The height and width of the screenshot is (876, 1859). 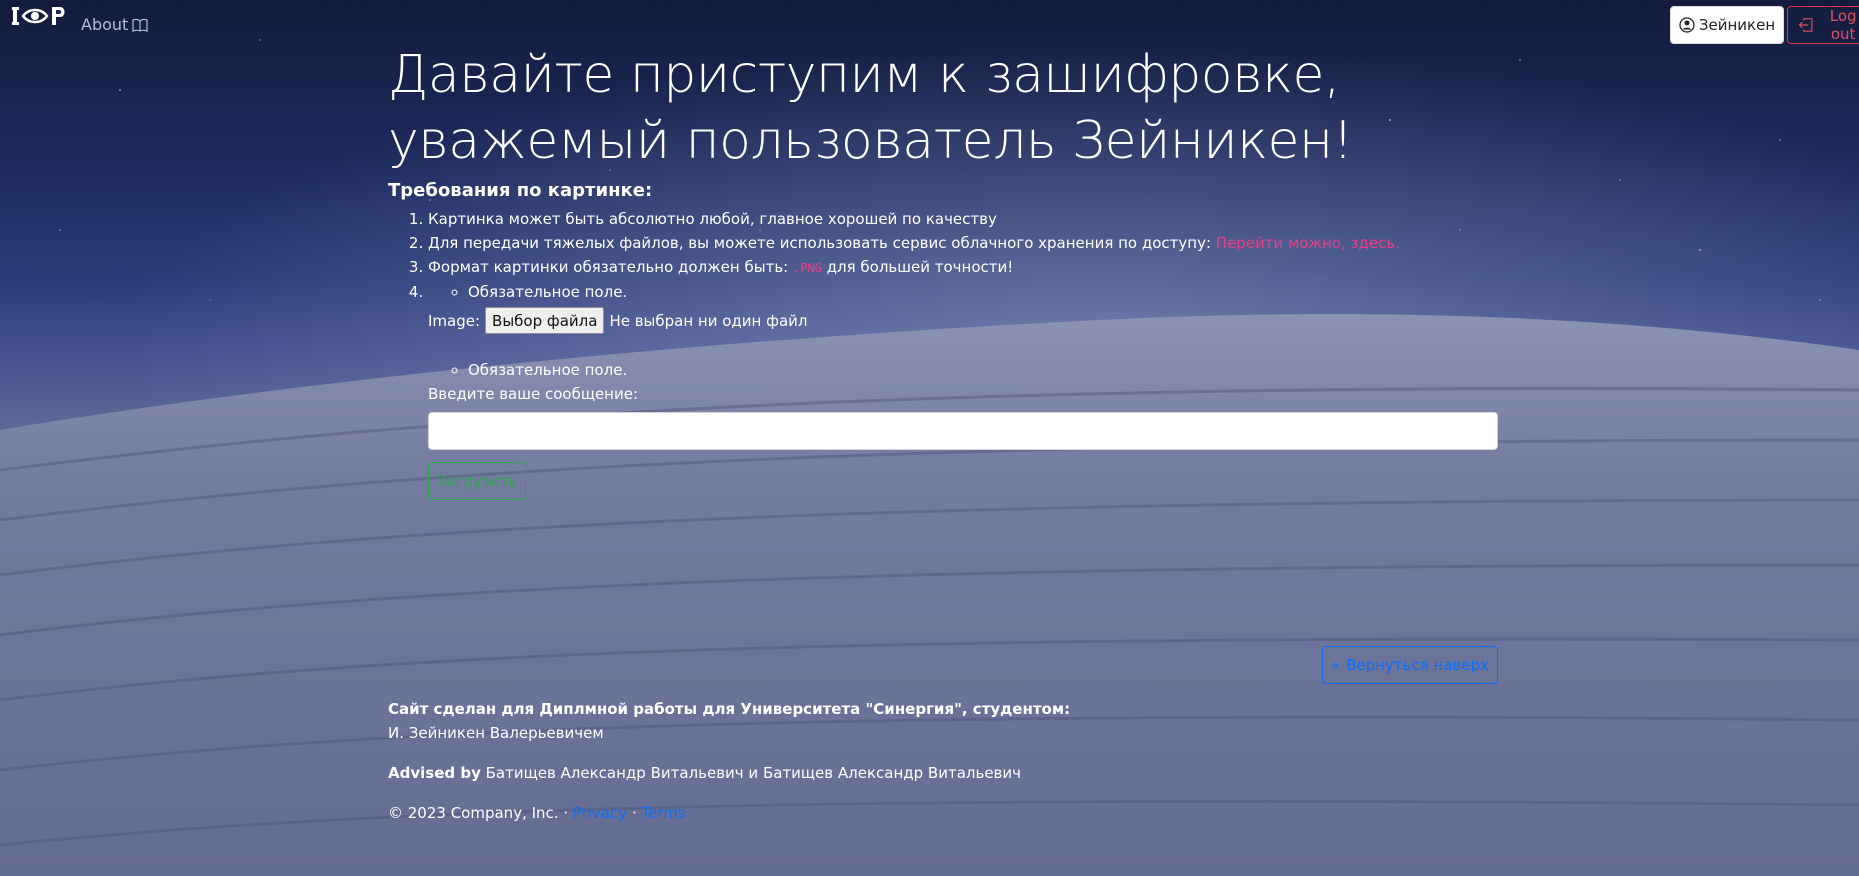 What do you see at coordinates (434, 773) in the screenshot?
I see `advised-by-label: Advised by` at bounding box center [434, 773].